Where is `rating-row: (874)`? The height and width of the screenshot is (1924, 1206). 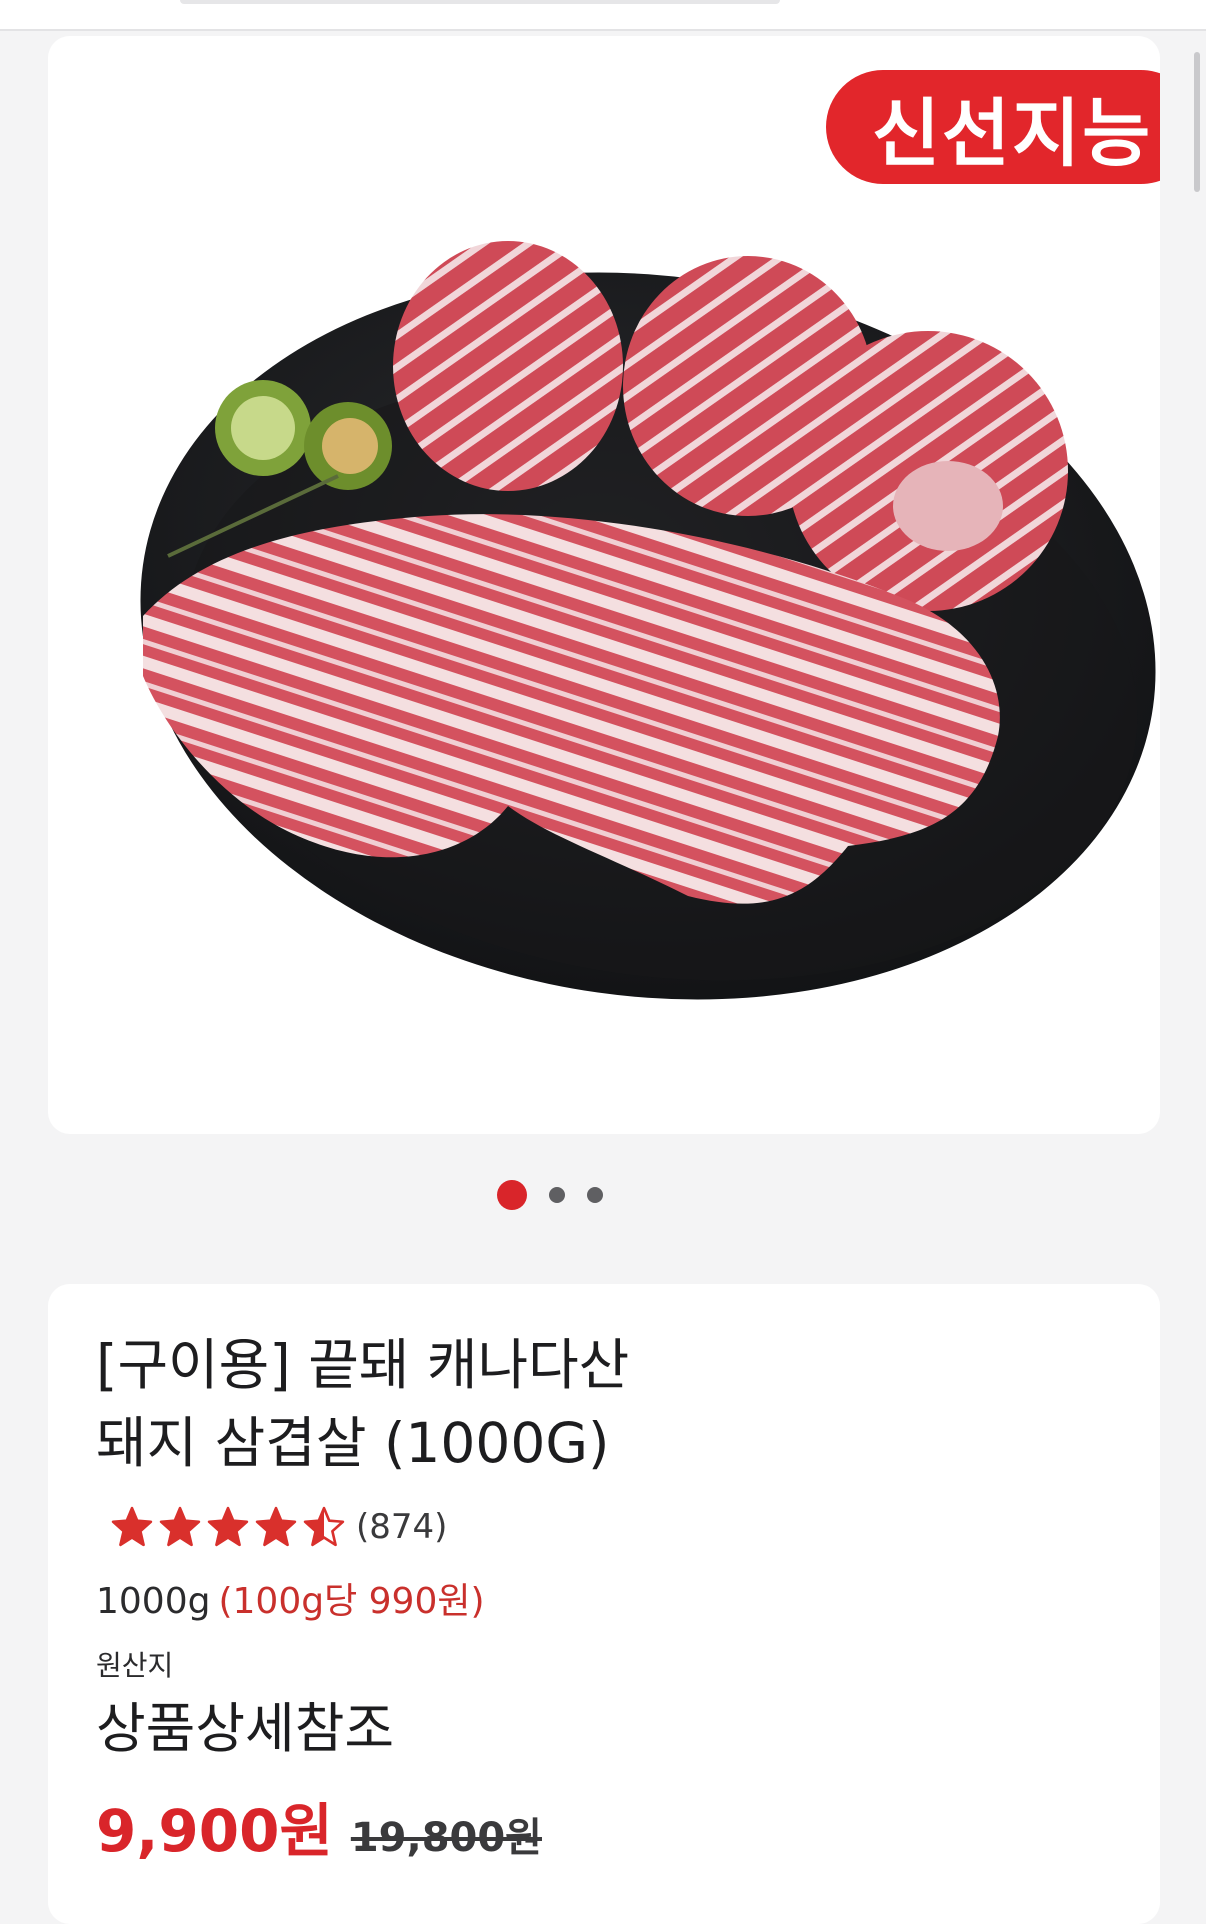
rating-row: (874) is located at coordinates (278, 1527).